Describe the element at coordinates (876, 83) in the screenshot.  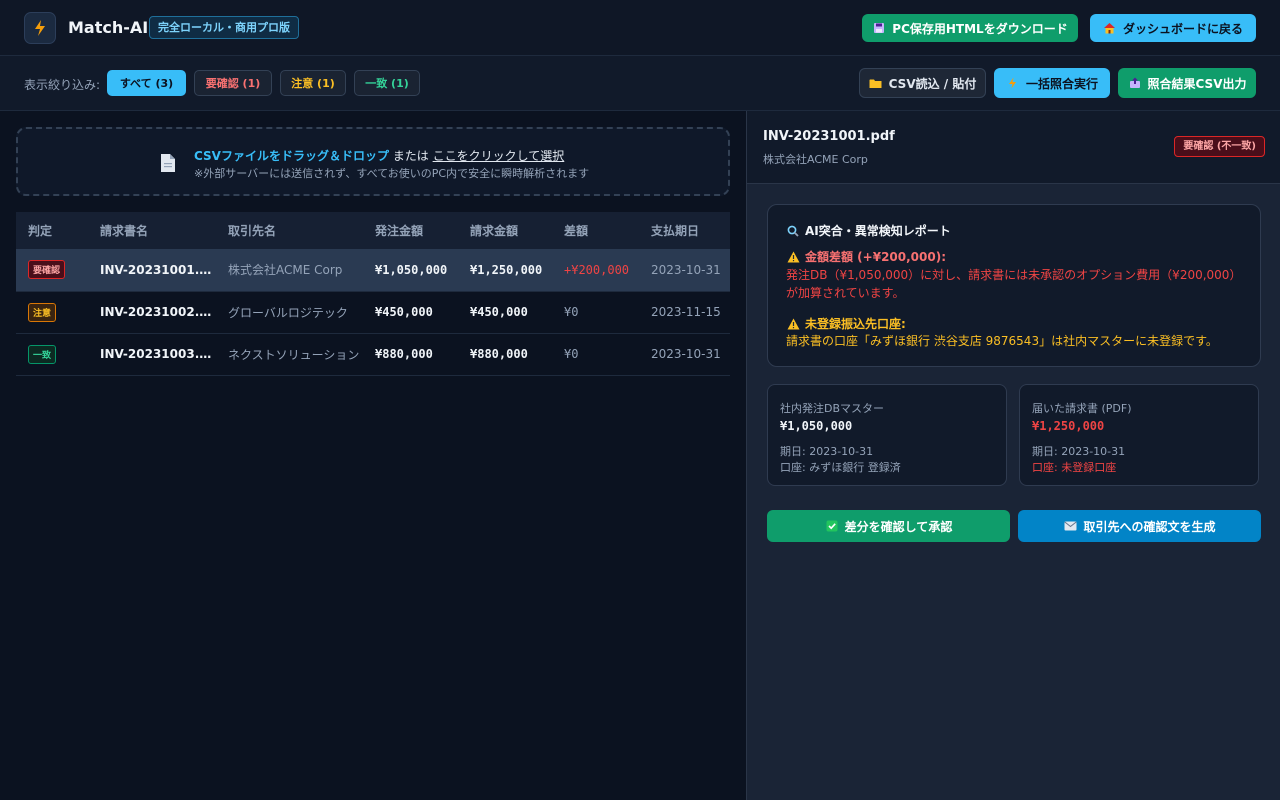
I see `folder-icon` at that location.